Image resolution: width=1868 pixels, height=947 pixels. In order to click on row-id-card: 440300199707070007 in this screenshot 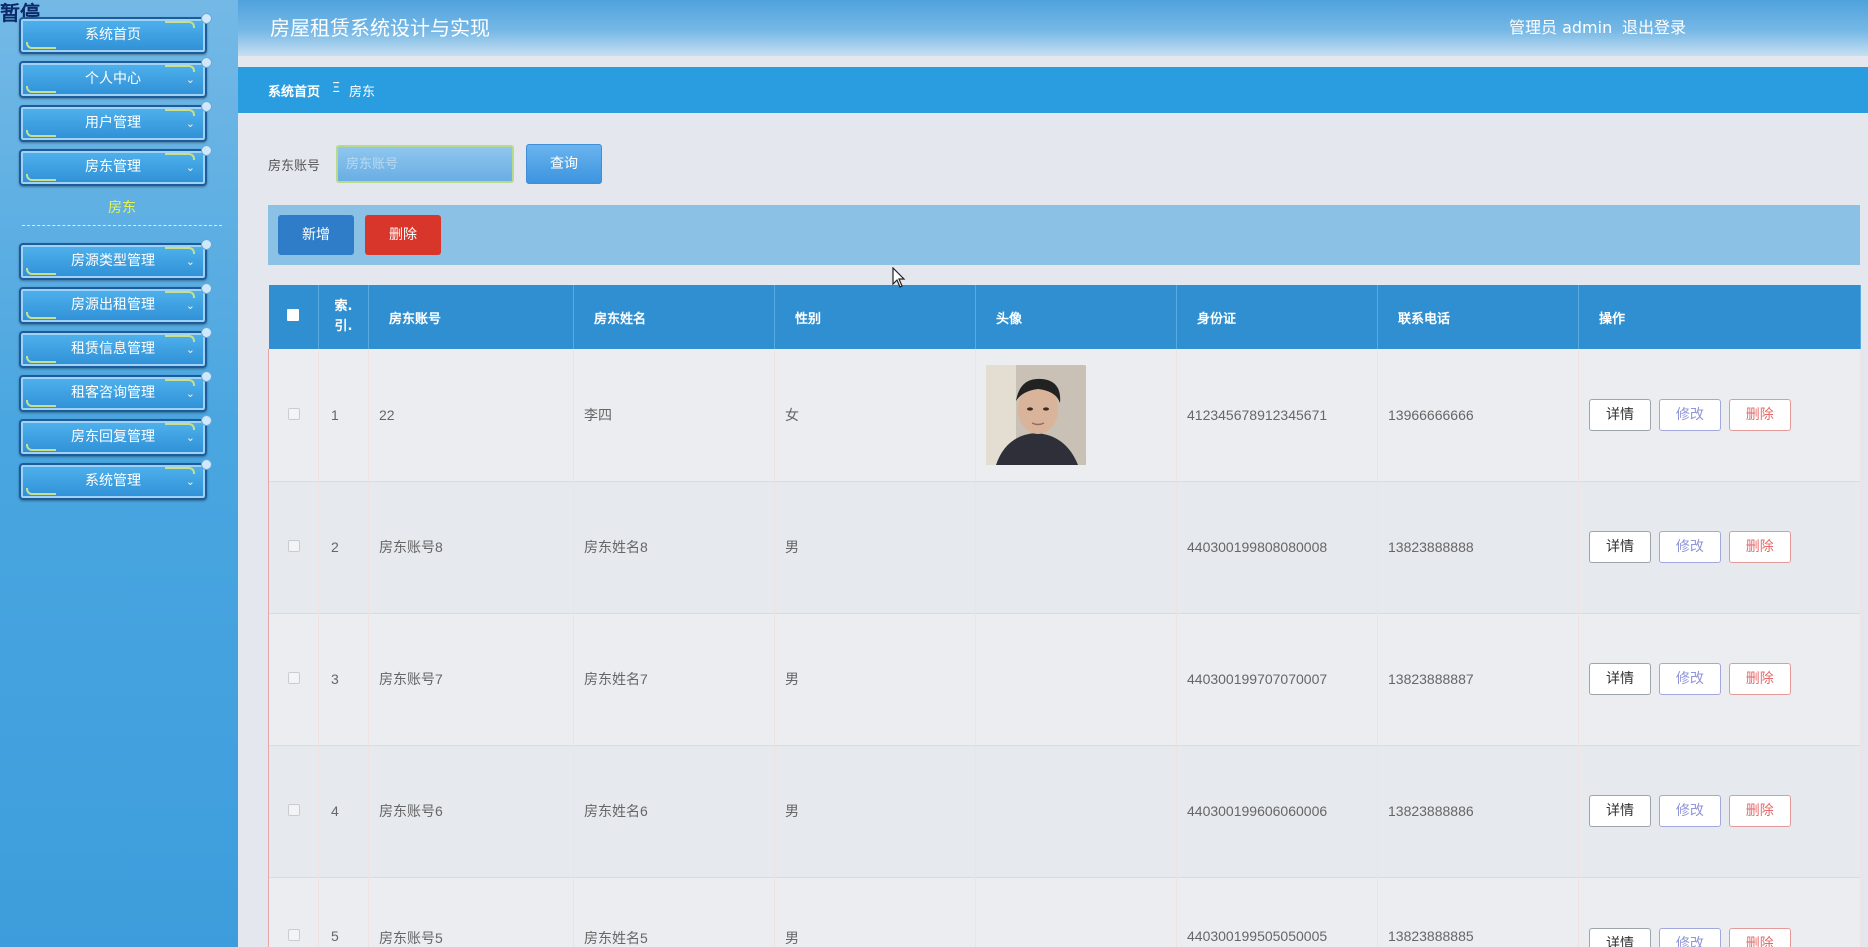, I will do `click(1277, 679)`.